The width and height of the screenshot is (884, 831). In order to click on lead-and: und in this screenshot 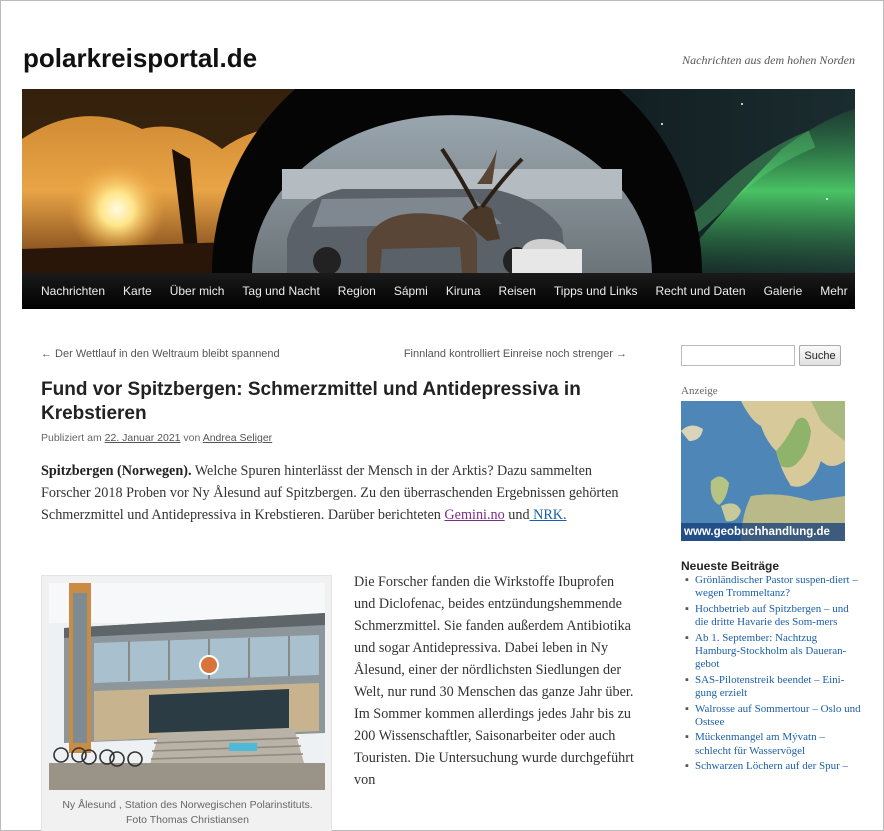, I will do `click(517, 515)`.